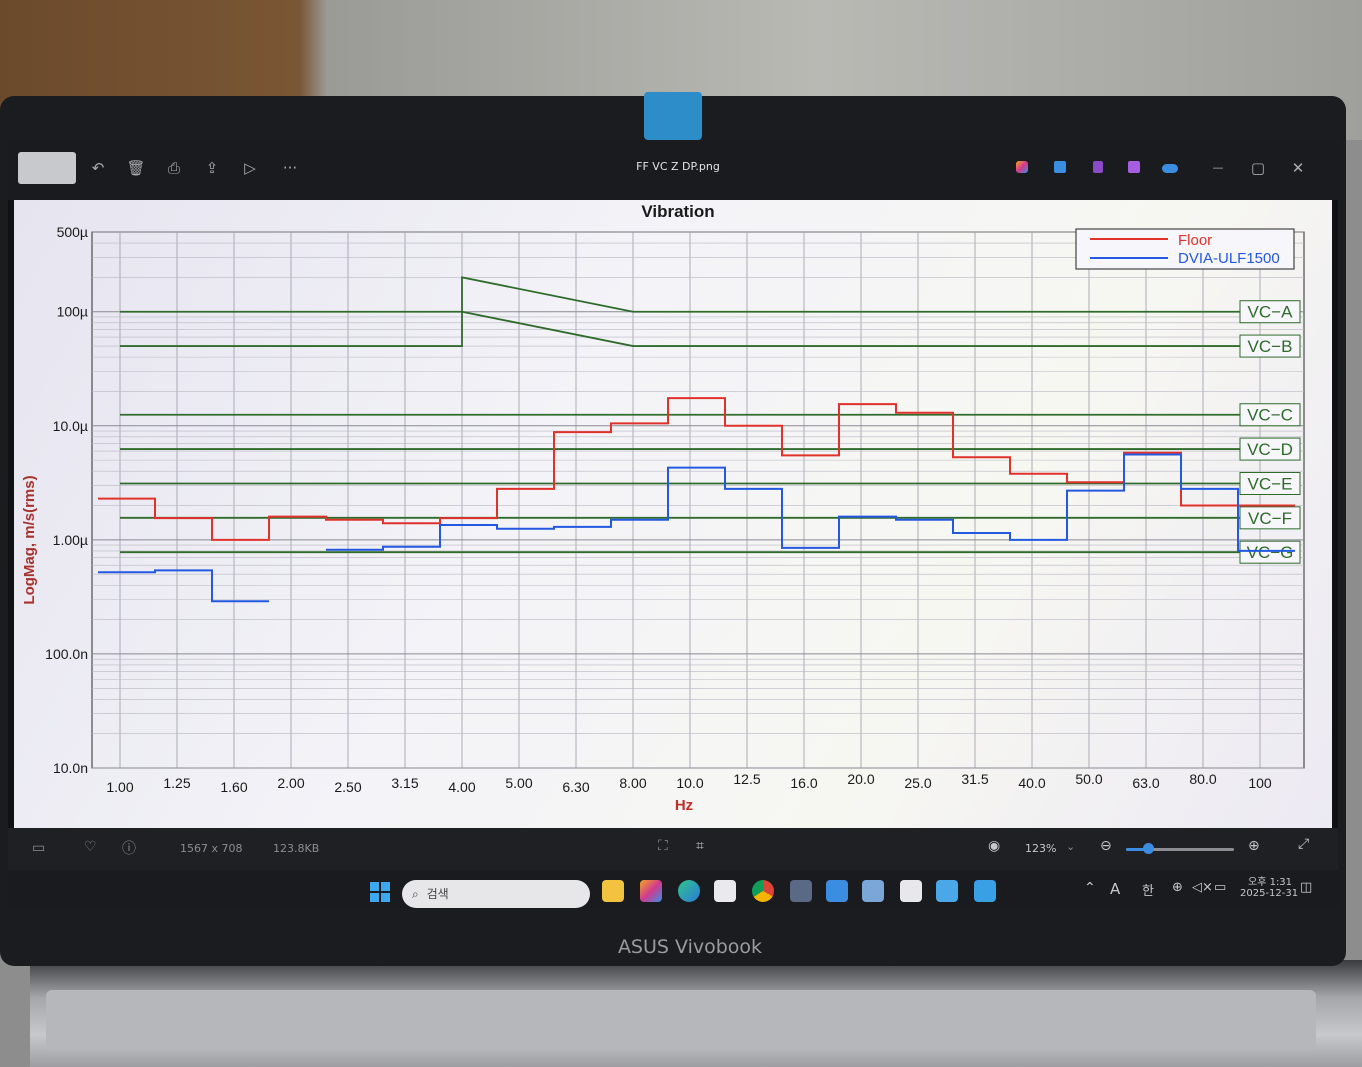  I want to click on x-axis-label: Hz, so click(684, 805).